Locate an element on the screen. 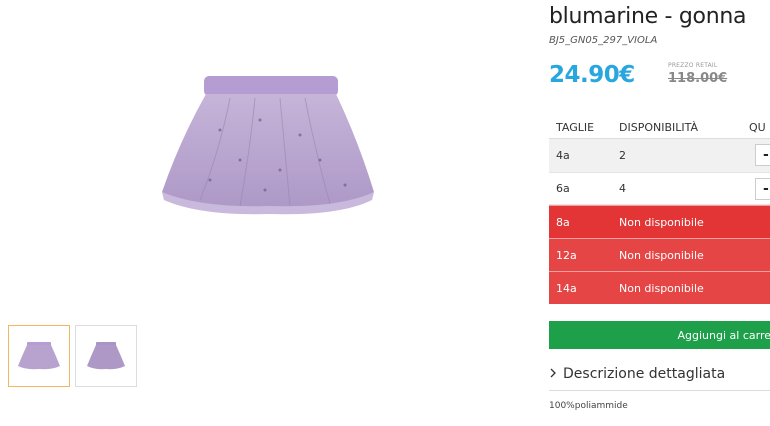 The image size is (770, 426). description-toggle-label: Descrizione dettagliata is located at coordinates (644, 374).